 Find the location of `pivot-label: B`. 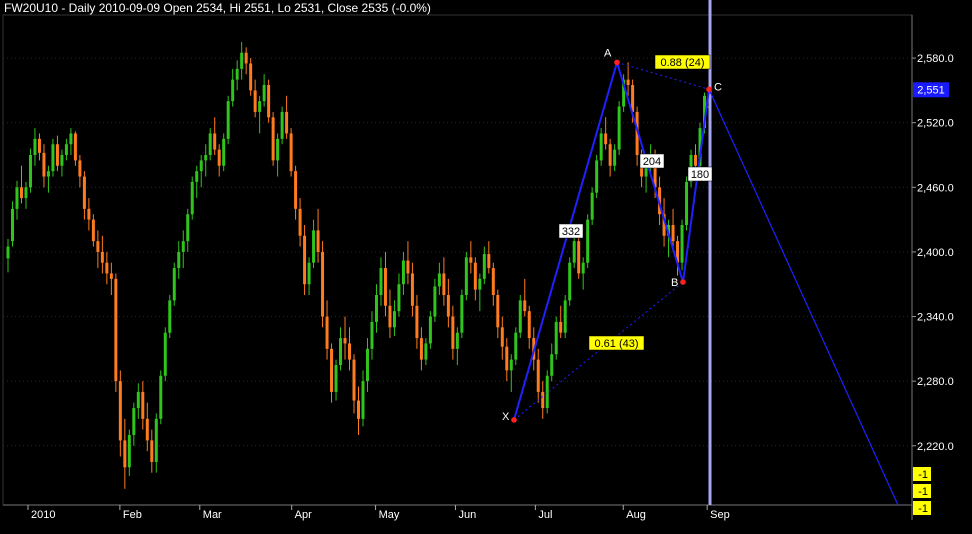

pivot-label: B is located at coordinates (674, 283).